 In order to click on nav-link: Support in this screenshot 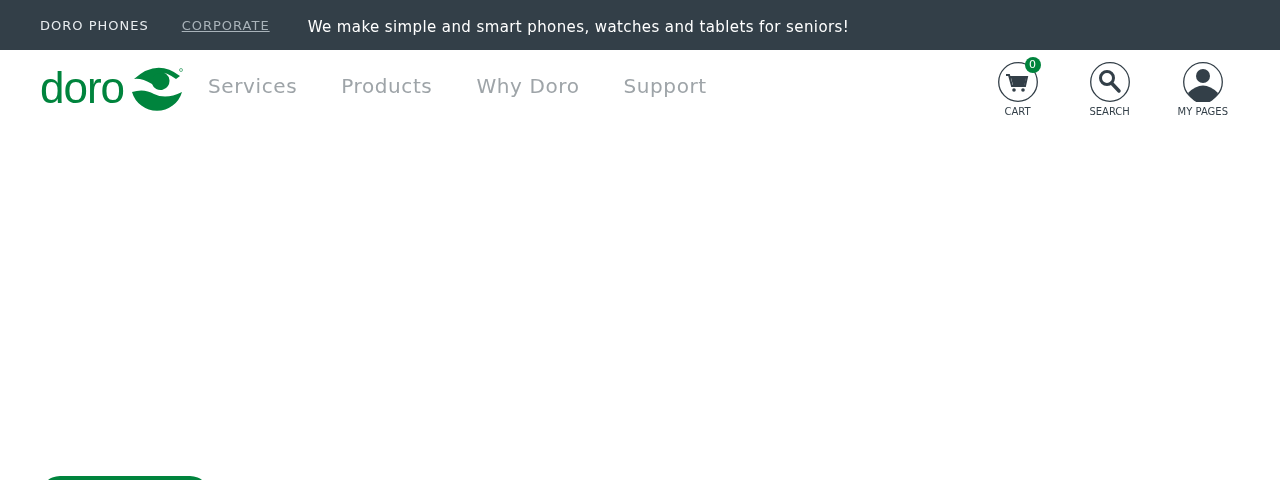, I will do `click(665, 86)`.